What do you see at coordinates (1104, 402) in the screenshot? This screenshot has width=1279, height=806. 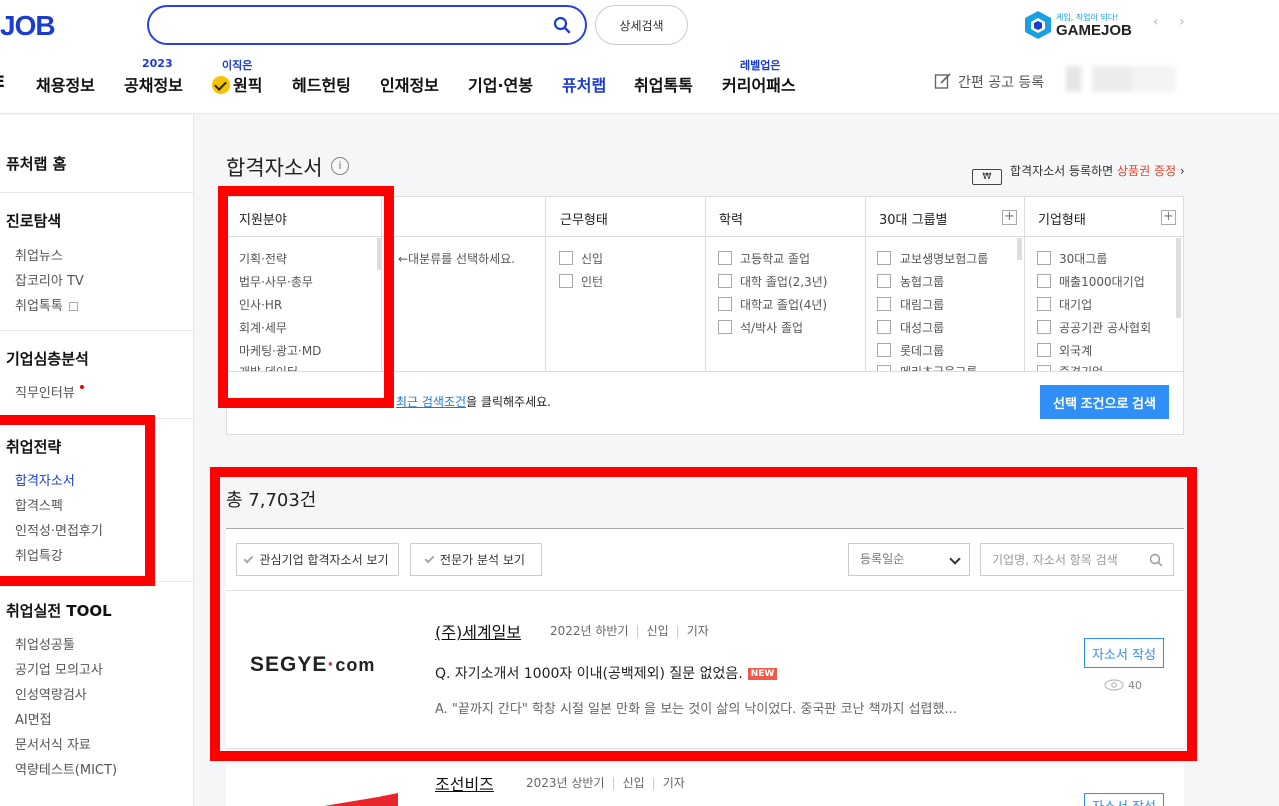 I see `search-with-conditions-button: 선택 조건으로 검색` at bounding box center [1104, 402].